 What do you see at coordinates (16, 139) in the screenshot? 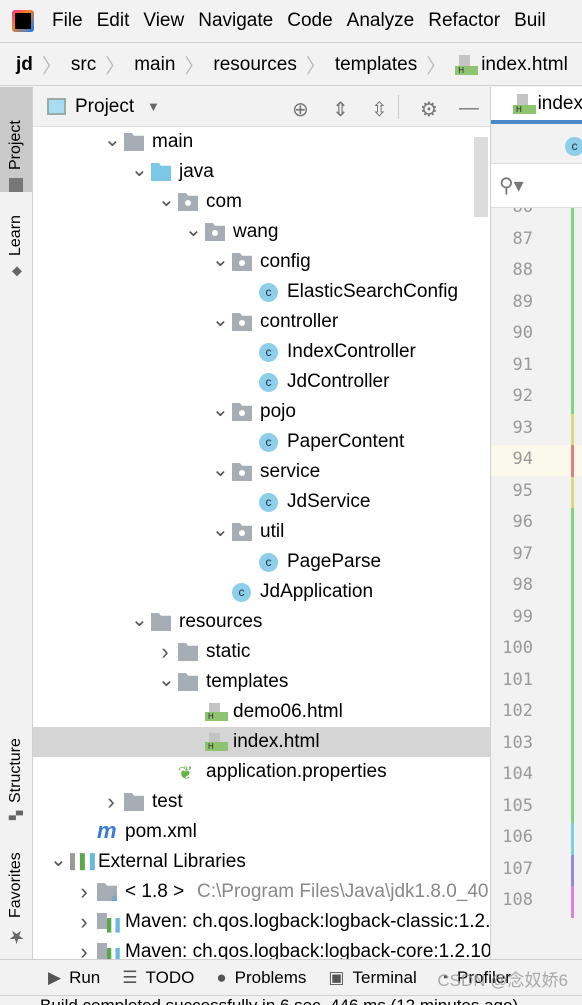
I see `tool-tab-project: Project` at bounding box center [16, 139].